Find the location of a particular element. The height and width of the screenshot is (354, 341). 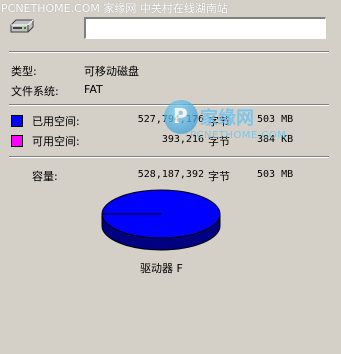

free-space-label: 可用空间: is located at coordinates (56, 141).